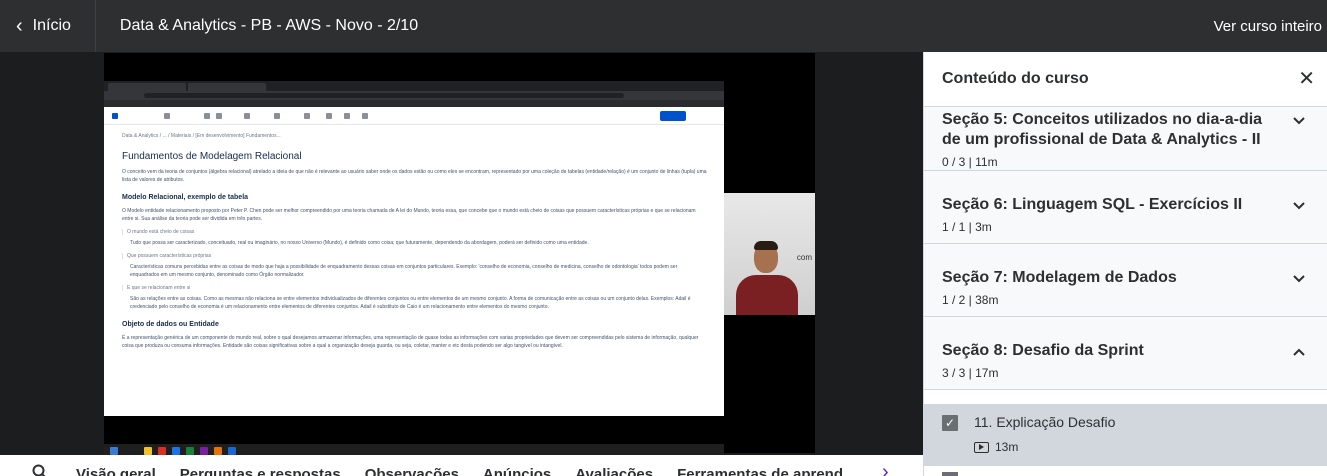 This screenshot has height=476, width=1327. Describe the element at coordinates (769, 254) in the screenshot. I see `webcam-overlay: com` at that location.